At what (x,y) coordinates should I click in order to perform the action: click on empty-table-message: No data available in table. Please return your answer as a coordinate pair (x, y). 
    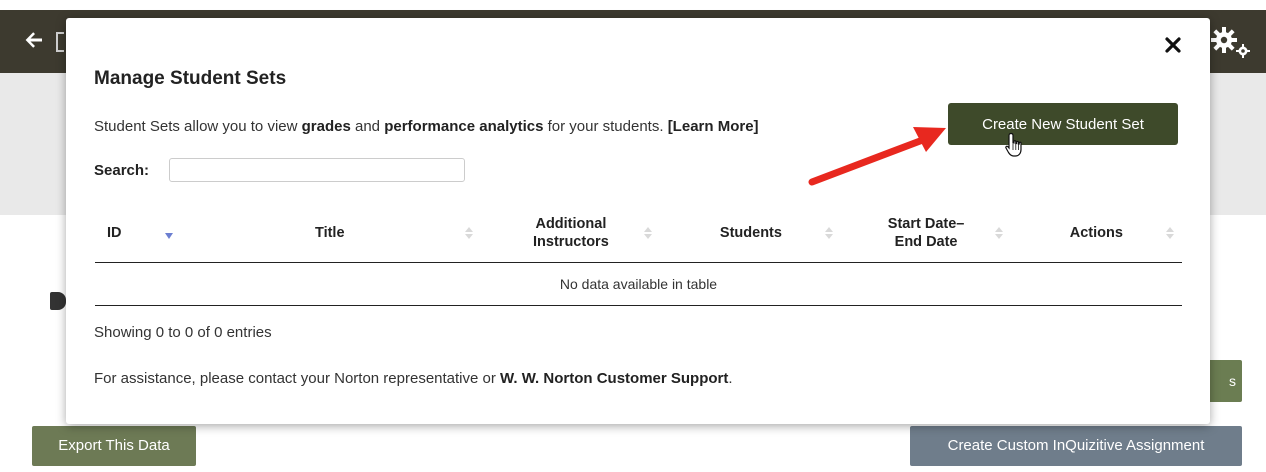
    Looking at the image, I should click on (638, 284).